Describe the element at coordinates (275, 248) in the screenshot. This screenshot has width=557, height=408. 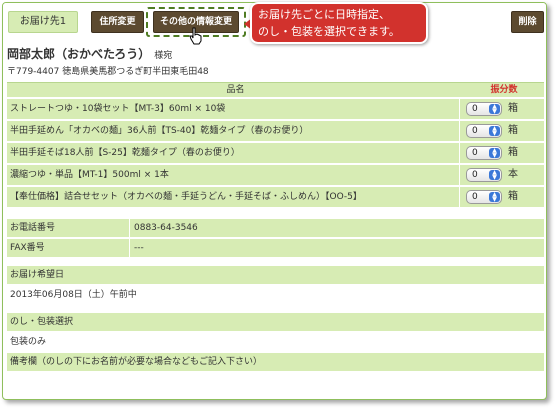
I see `fax-row: FAX番号 ---` at that location.